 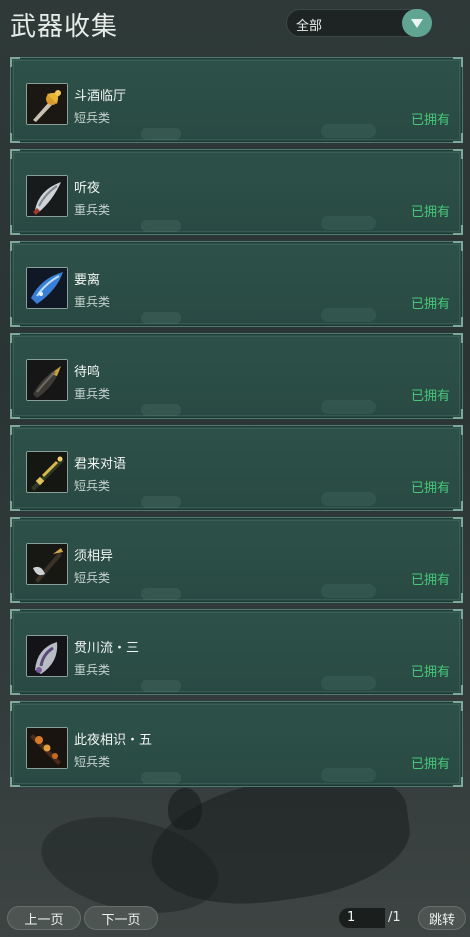 I want to click on silver-blade-icon, so click(x=47, y=196).